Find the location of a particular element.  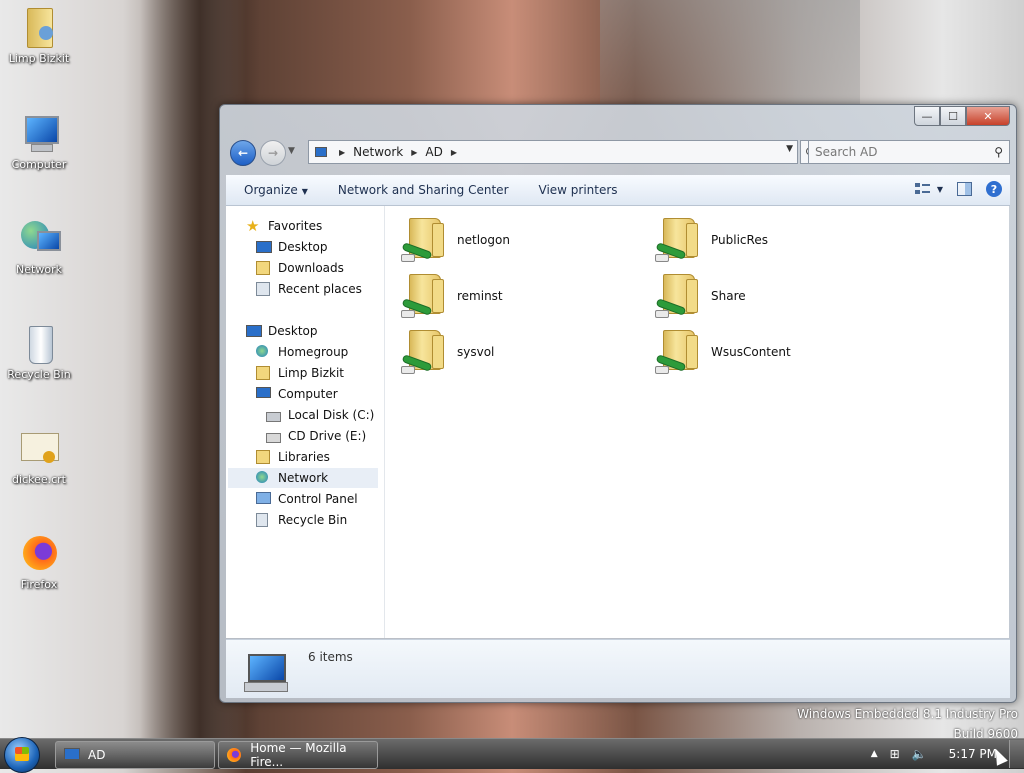

volume-icon: 🔈 is located at coordinates (919, 754).